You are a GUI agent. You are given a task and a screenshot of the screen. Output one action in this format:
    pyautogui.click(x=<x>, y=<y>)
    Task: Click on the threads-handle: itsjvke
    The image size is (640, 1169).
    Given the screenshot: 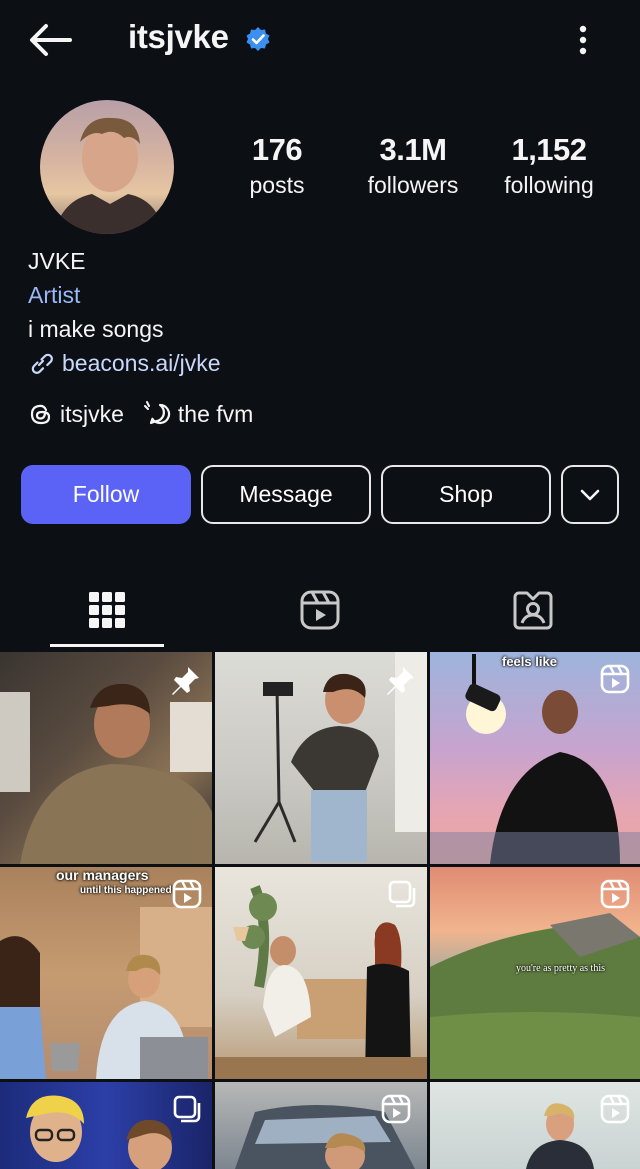 What is the action you would take?
    pyautogui.click(x=92, y=413)
    